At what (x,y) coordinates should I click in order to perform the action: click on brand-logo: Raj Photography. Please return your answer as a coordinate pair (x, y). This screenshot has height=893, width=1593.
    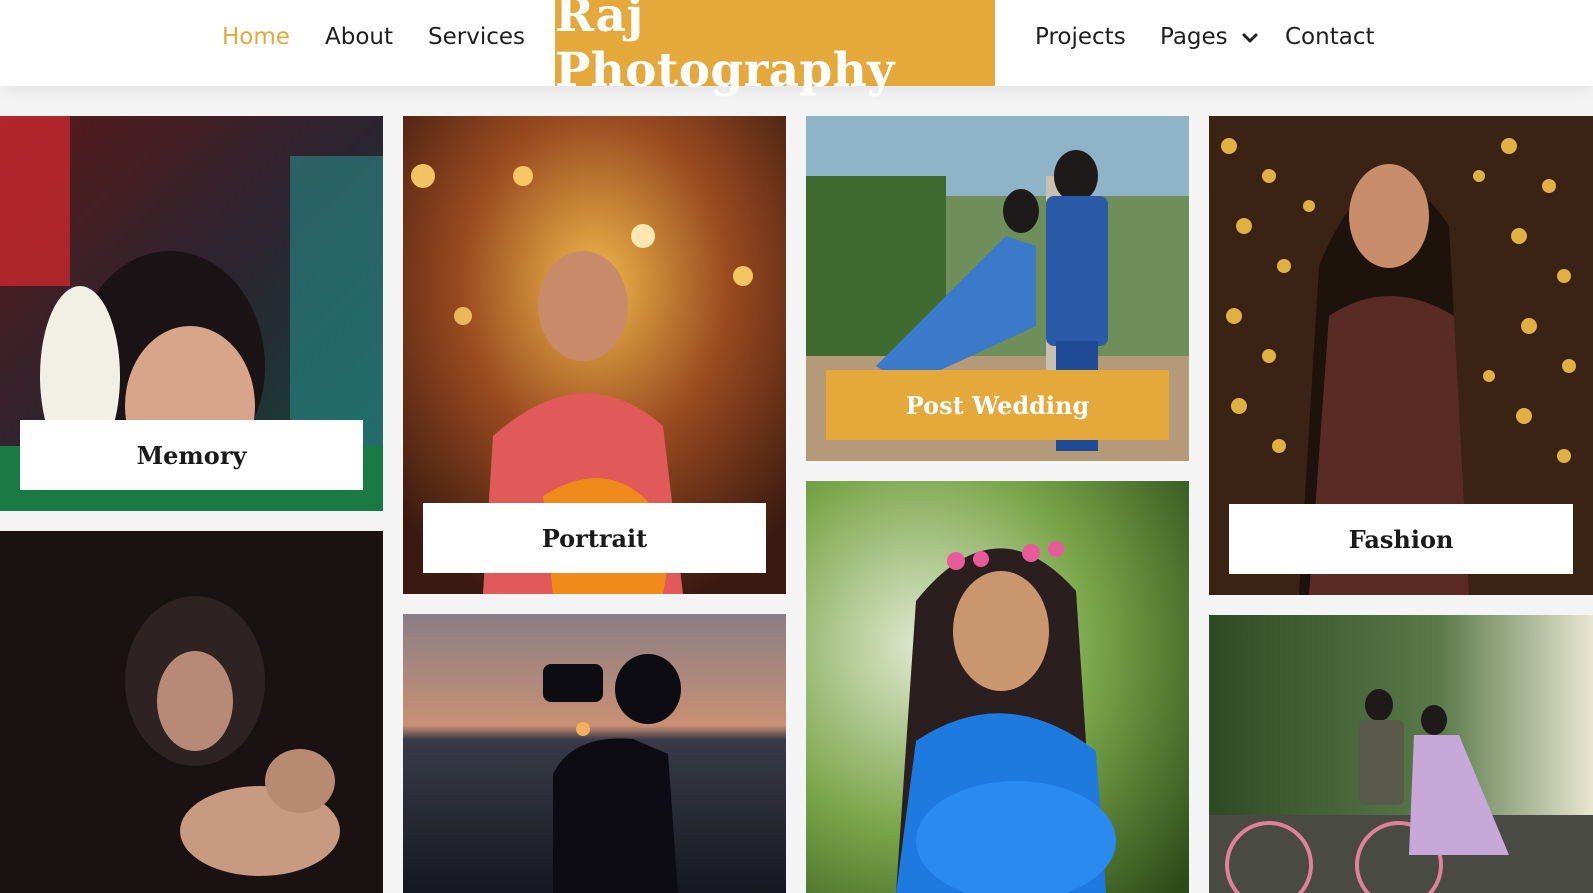
    Looking at the image, I should click on (775, 49).